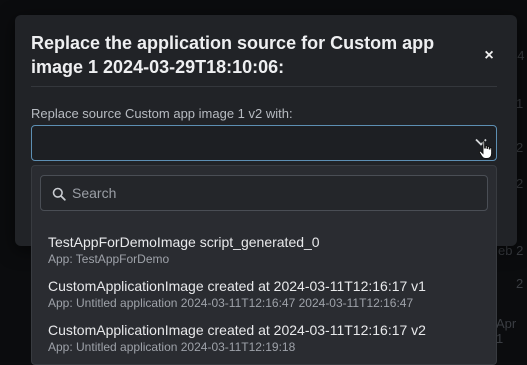 This screenshot has width=527, height=365. Describe the element at coordinates (184, 242) in the screenshot. I see `option-title: TestAppForDemoImage script_generated_0` at that location.